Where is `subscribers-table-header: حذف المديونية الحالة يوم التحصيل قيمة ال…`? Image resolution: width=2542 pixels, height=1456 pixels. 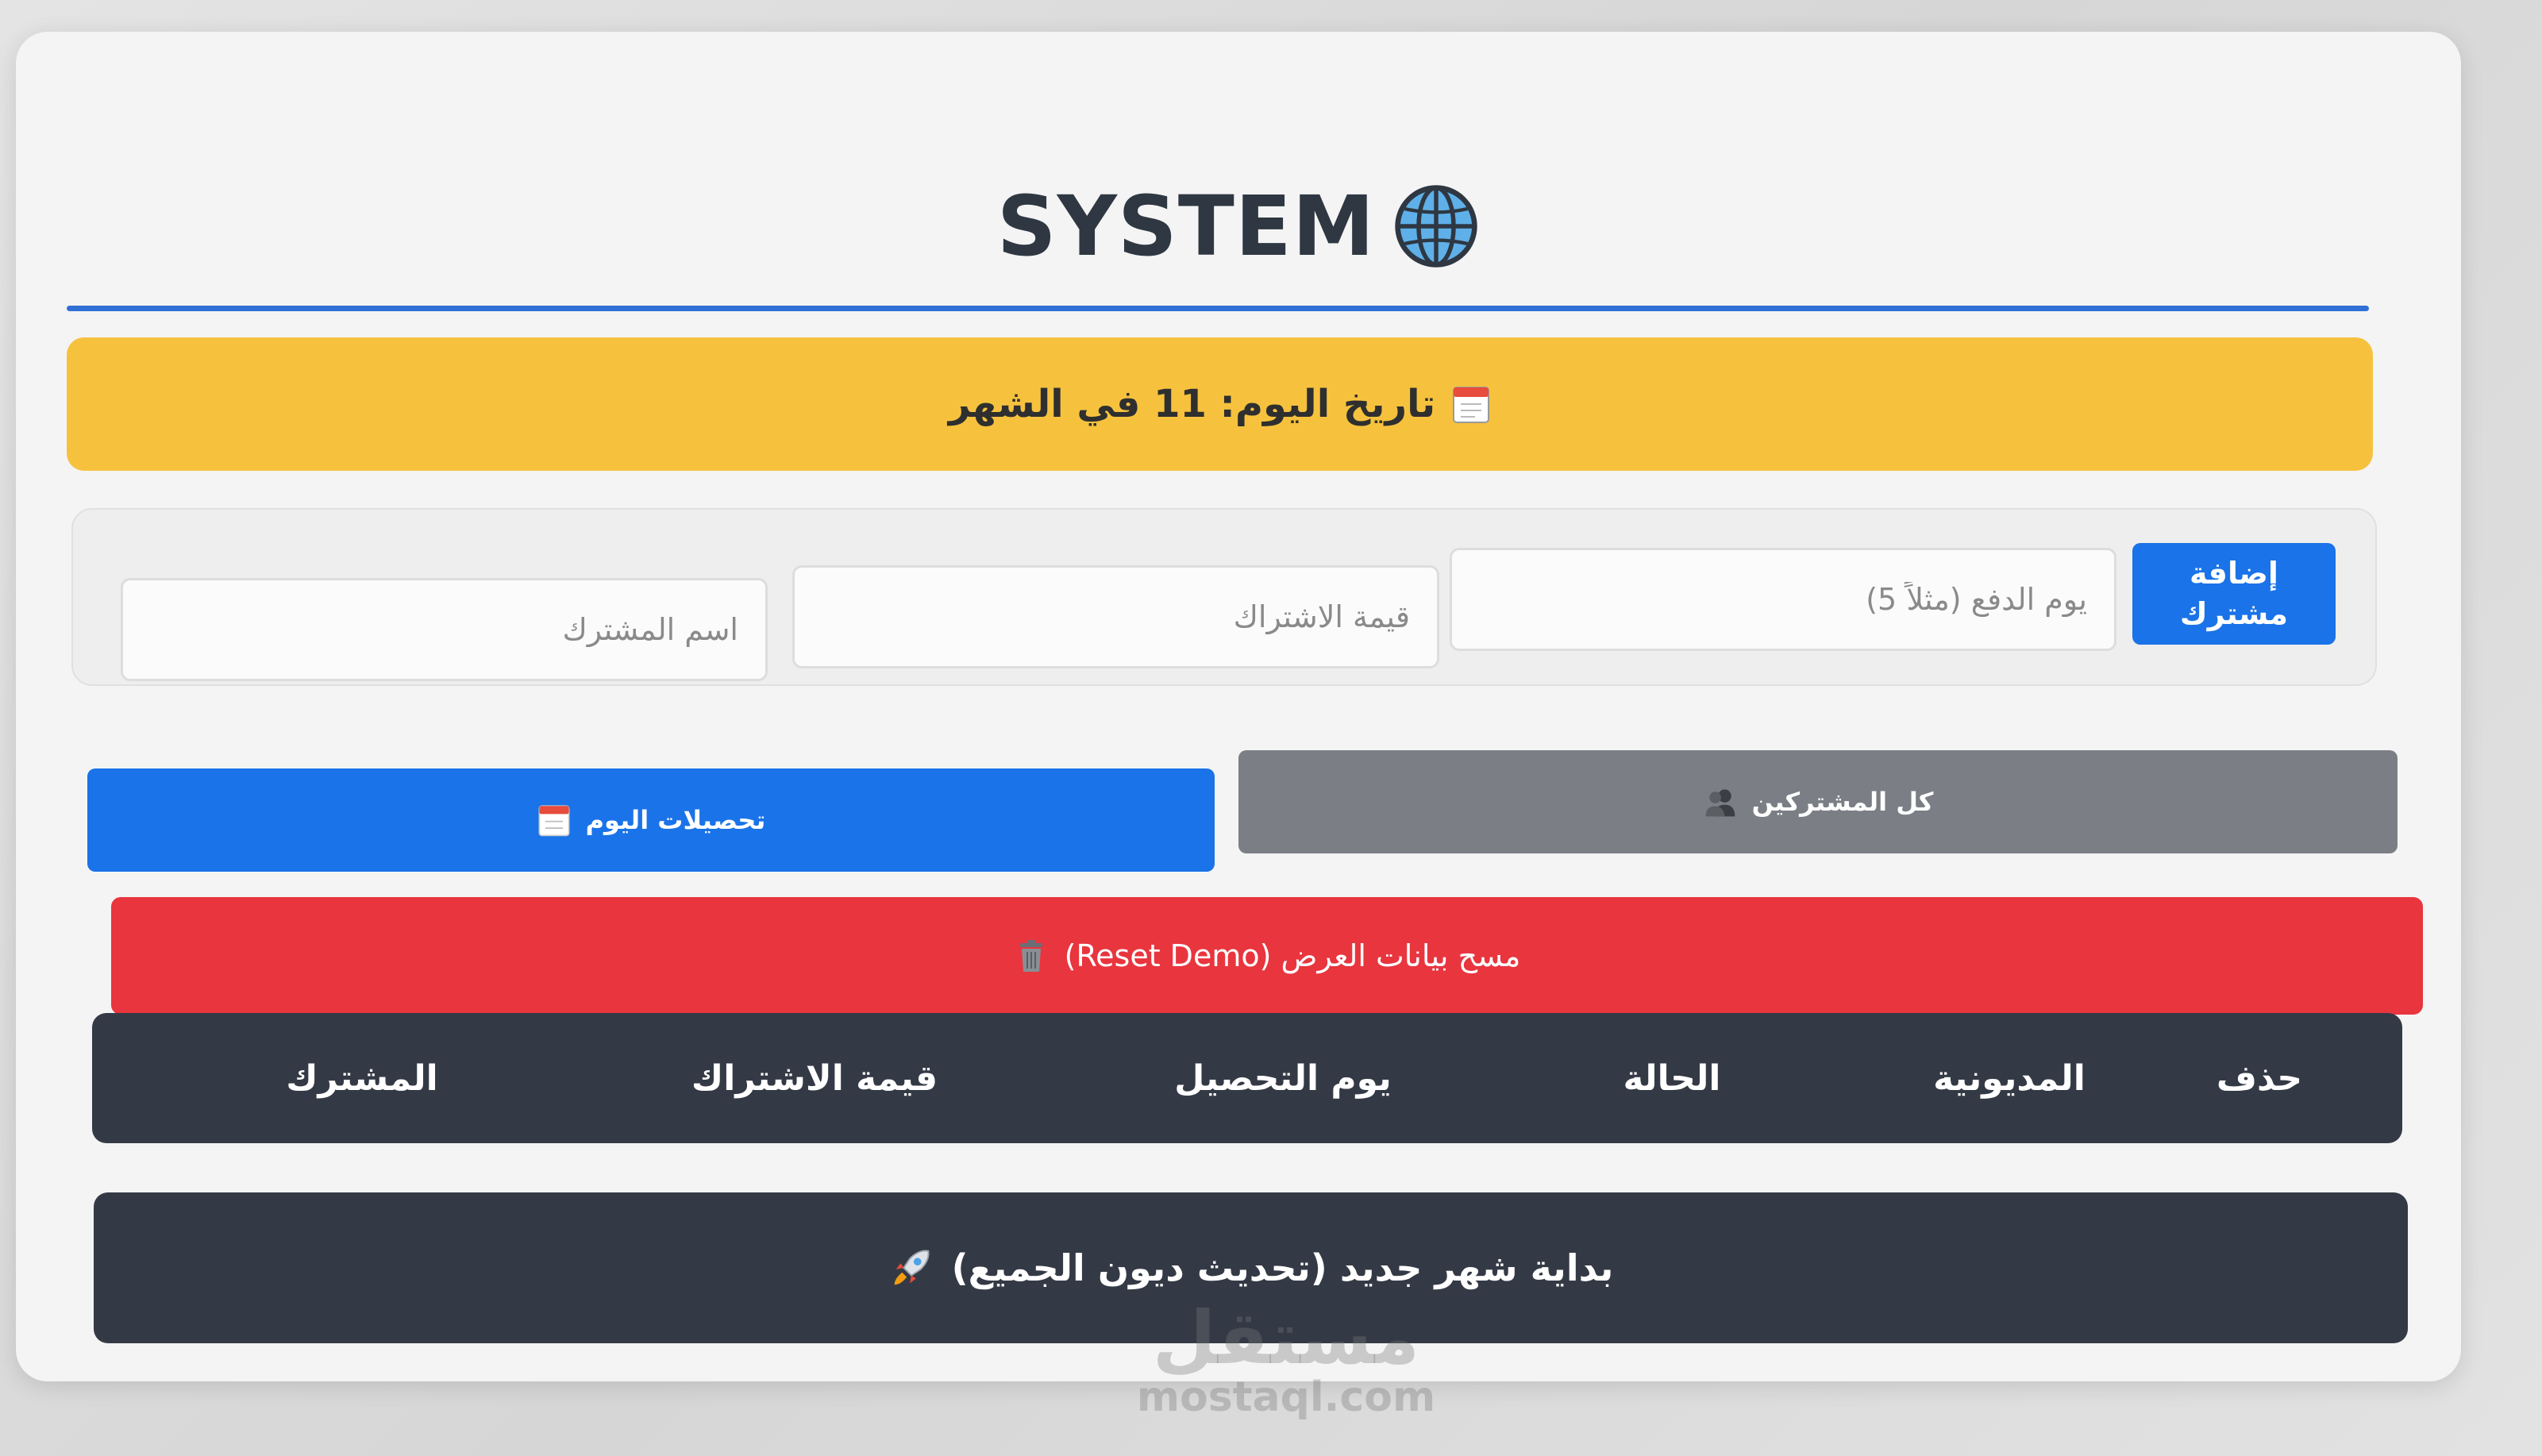
subscribers-table-header: حذف المديونية الحالة يوم التحصيل قيمة ال… is located at coordinates (1247, 1078).